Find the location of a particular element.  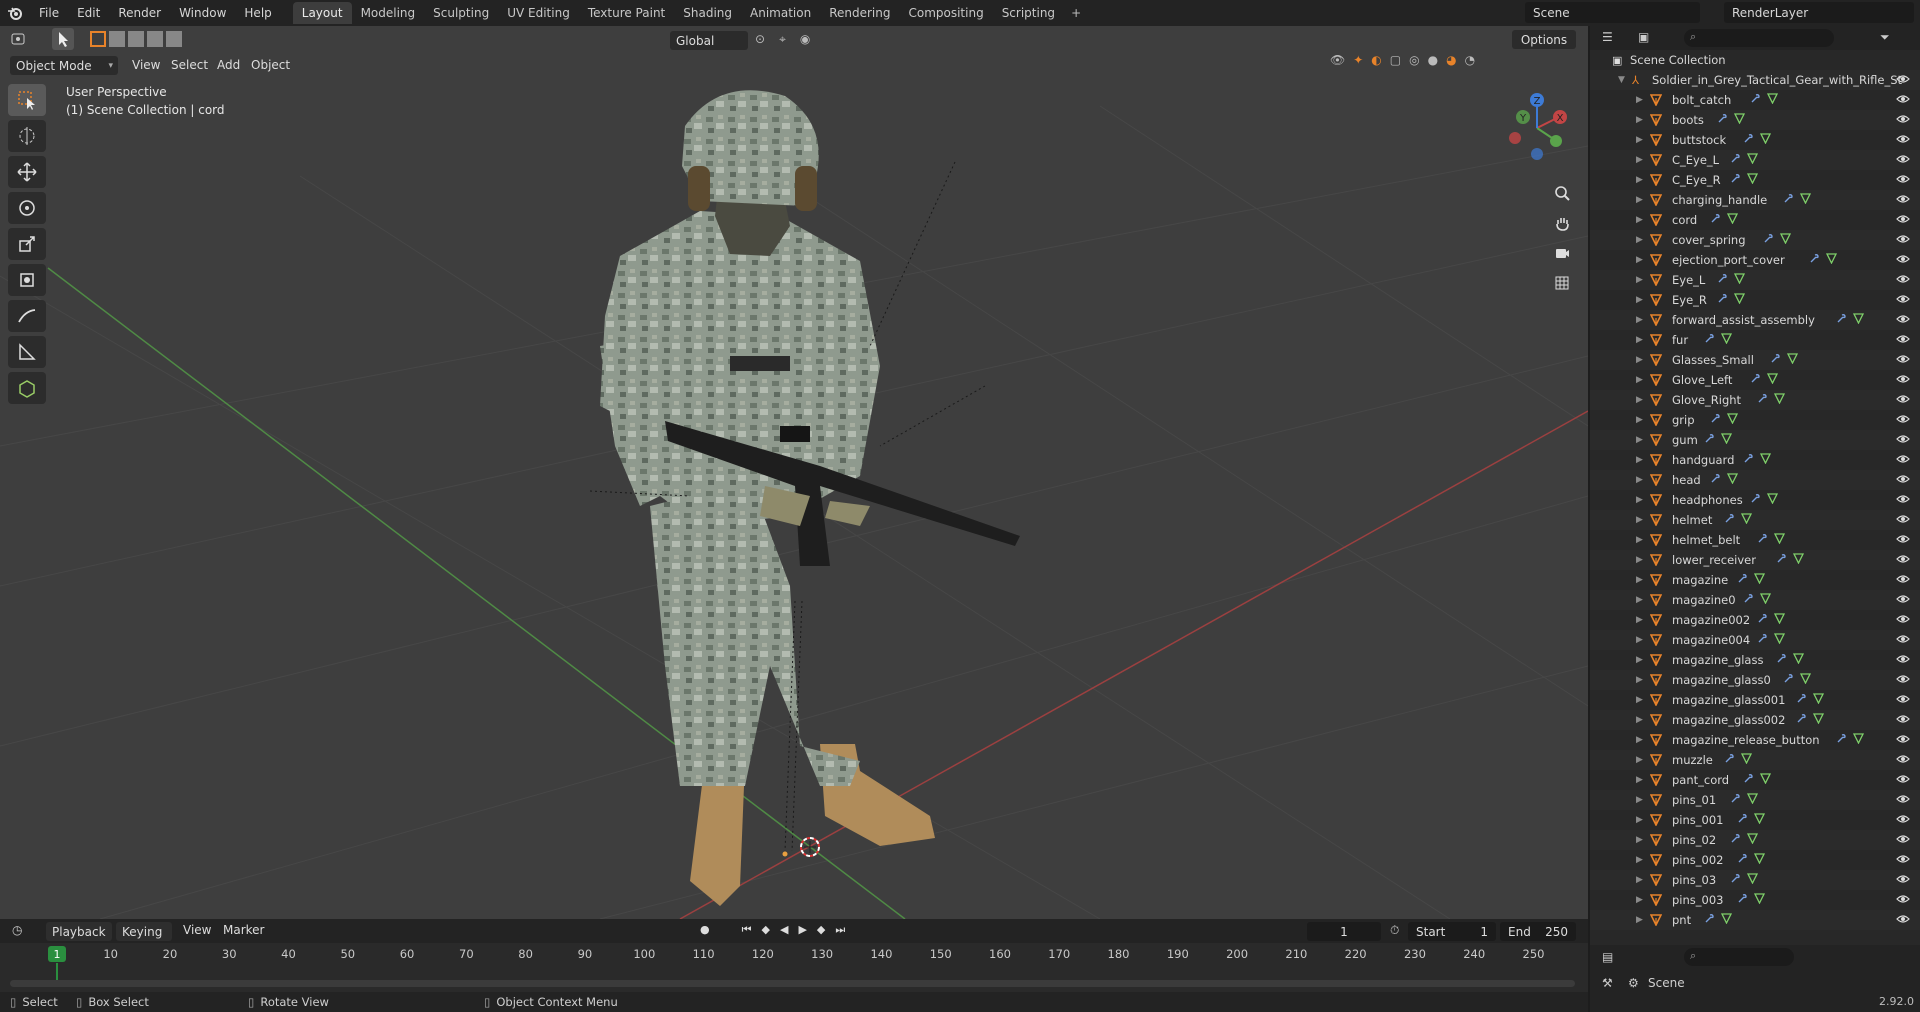

selection-mode-buttons is located at coordinates (136, 39).